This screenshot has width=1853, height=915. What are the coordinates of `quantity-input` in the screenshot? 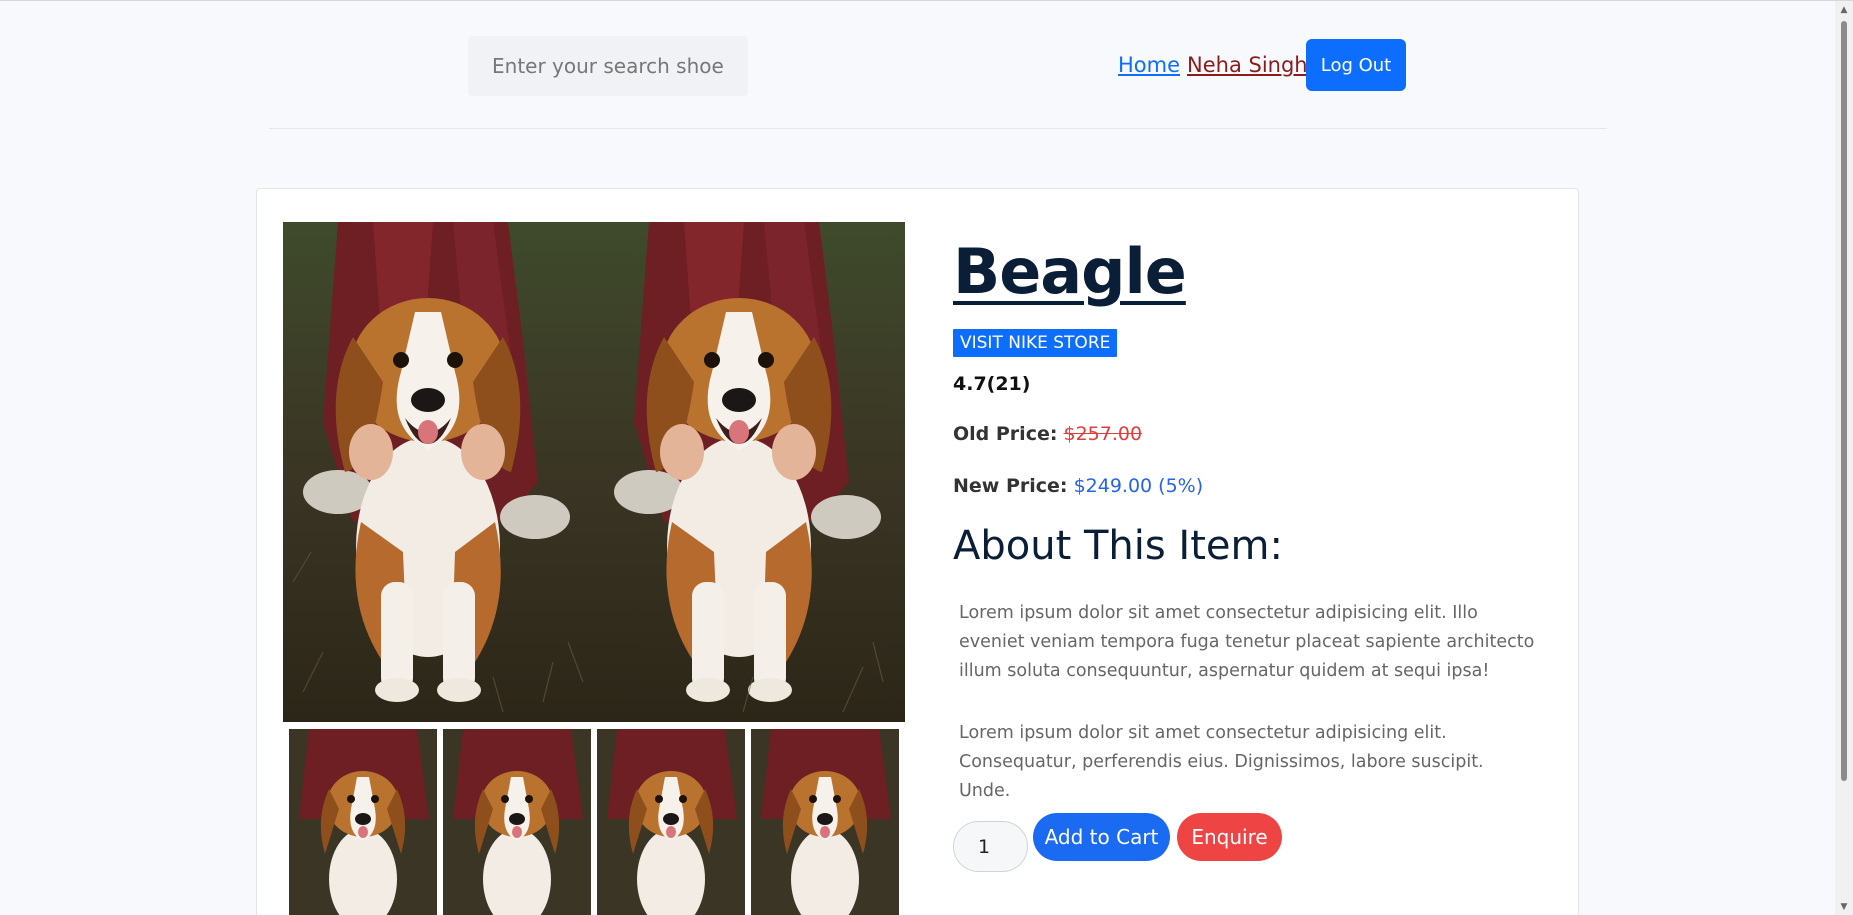 It's located at (990, 846).